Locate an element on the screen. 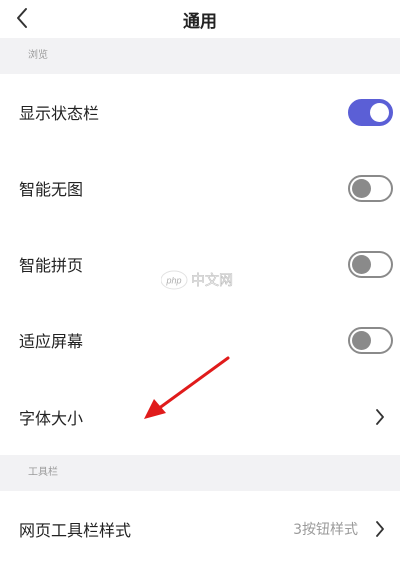 The height and width of the screenshot is (568, 400). fit-screen-toggle is located at coordinates (370, 340).